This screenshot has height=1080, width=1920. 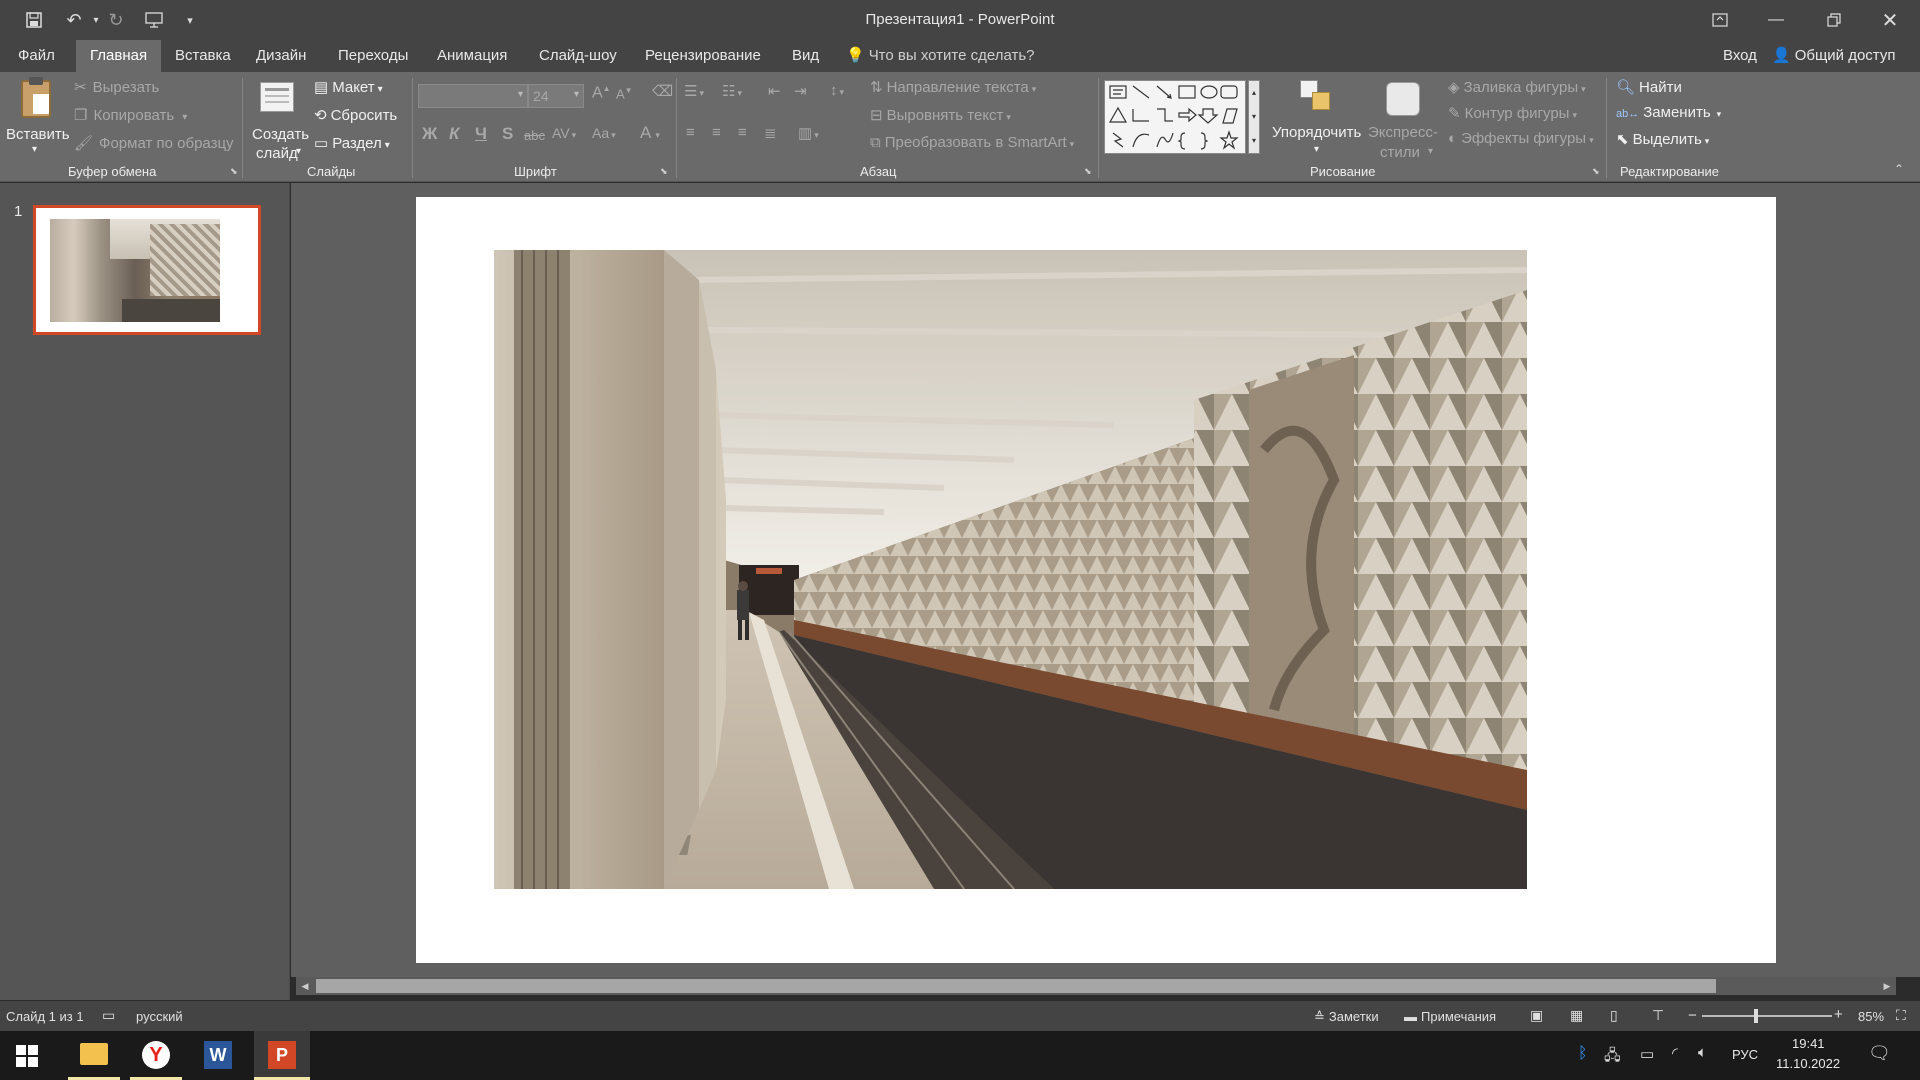 I want to click on copy-button: ❐ Копировать ▾, so click(x=130, y=115).